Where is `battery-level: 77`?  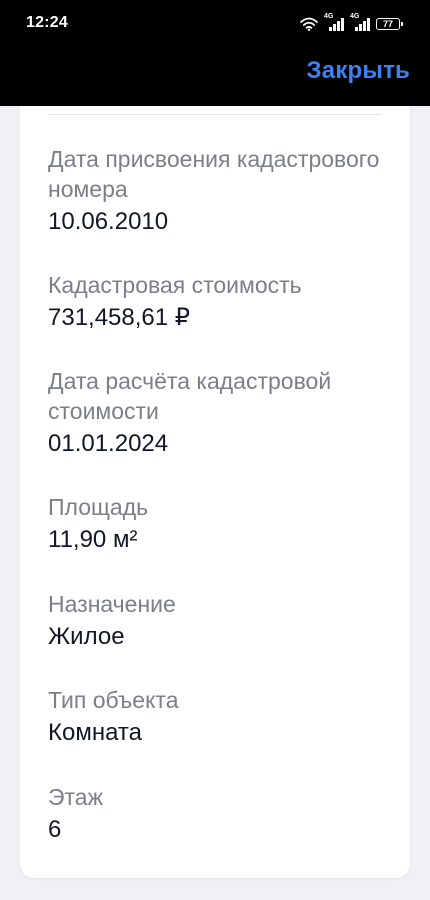
battery-level: 77 is located at coordinates (387, 24).